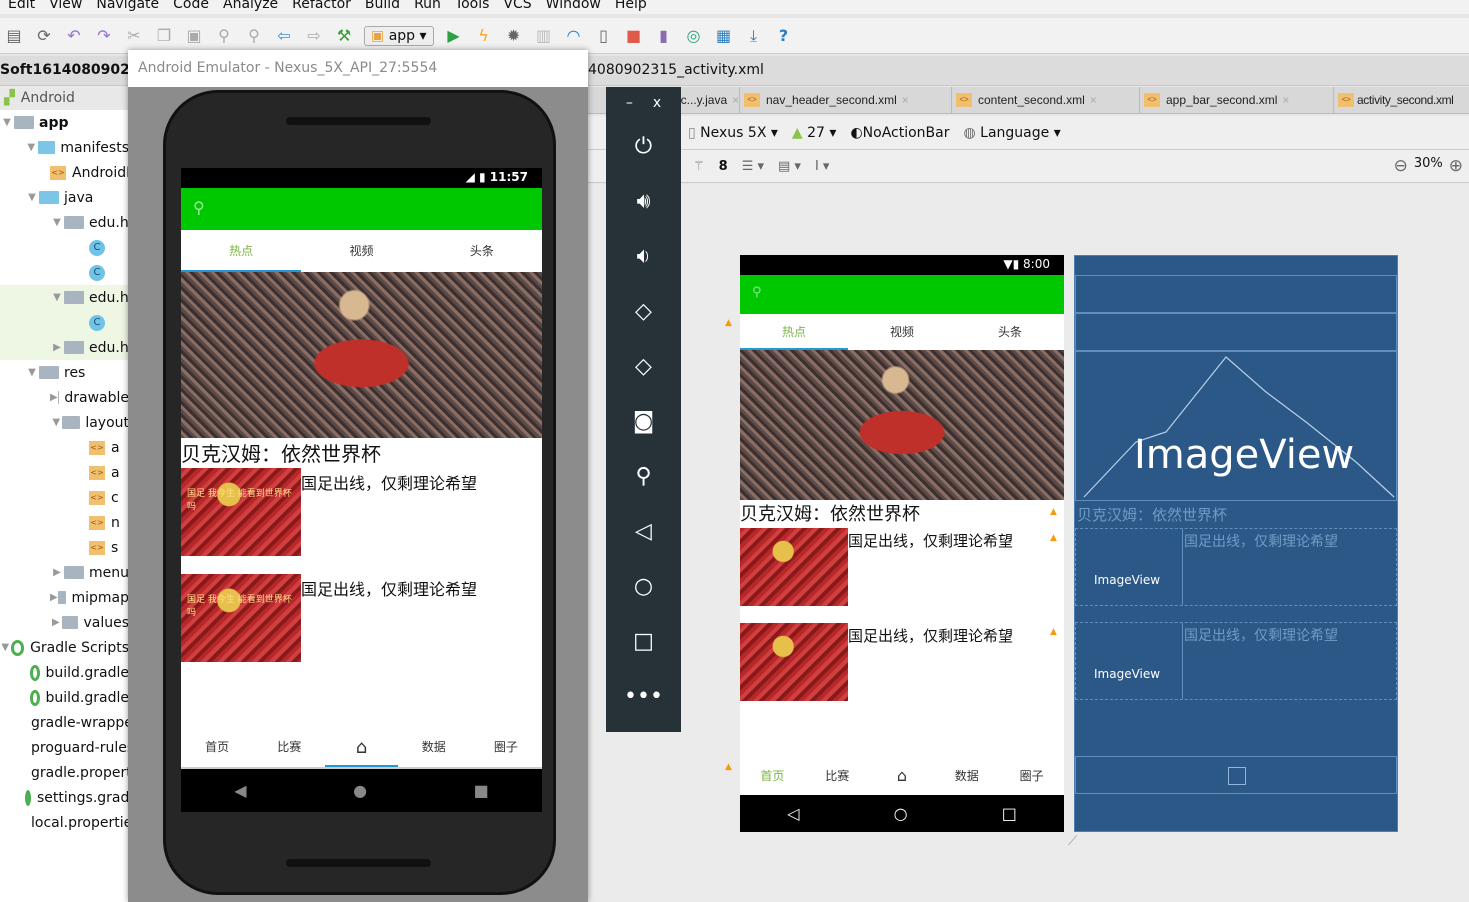 The height and width of the screenshot is (902, 1469). I want to click on tree-item: <> s, so click(64, 547).